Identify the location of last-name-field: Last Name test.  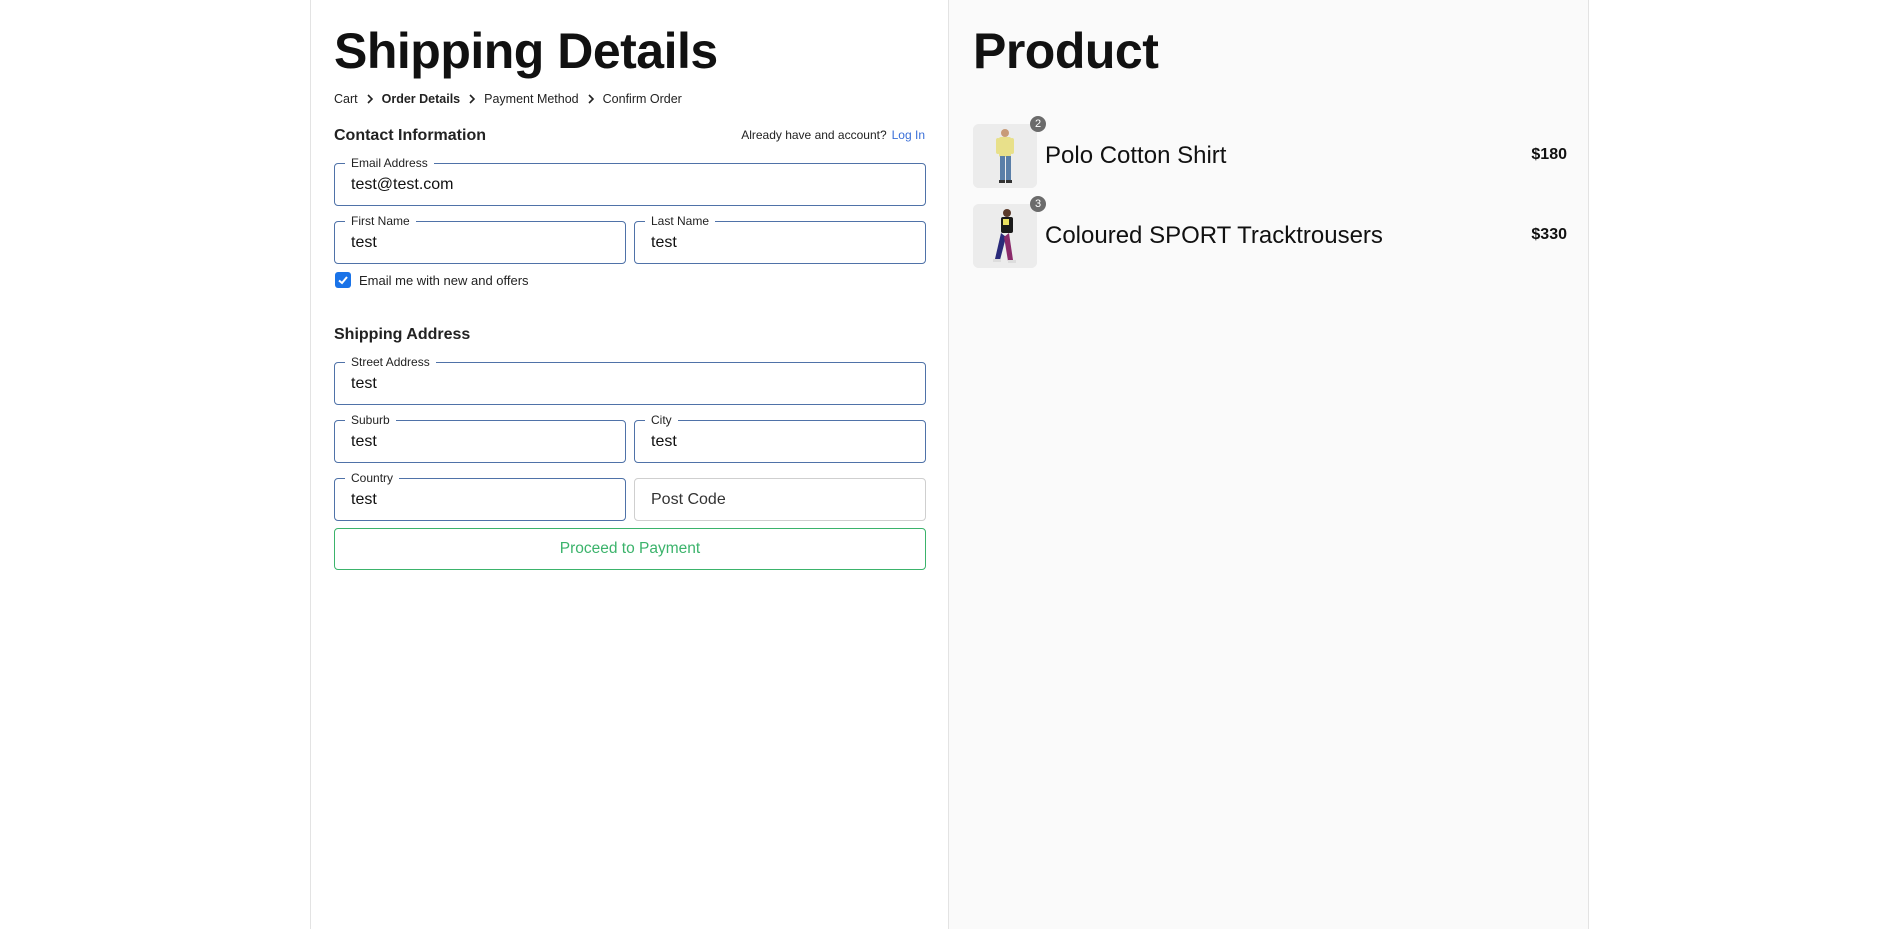
(780, 239).